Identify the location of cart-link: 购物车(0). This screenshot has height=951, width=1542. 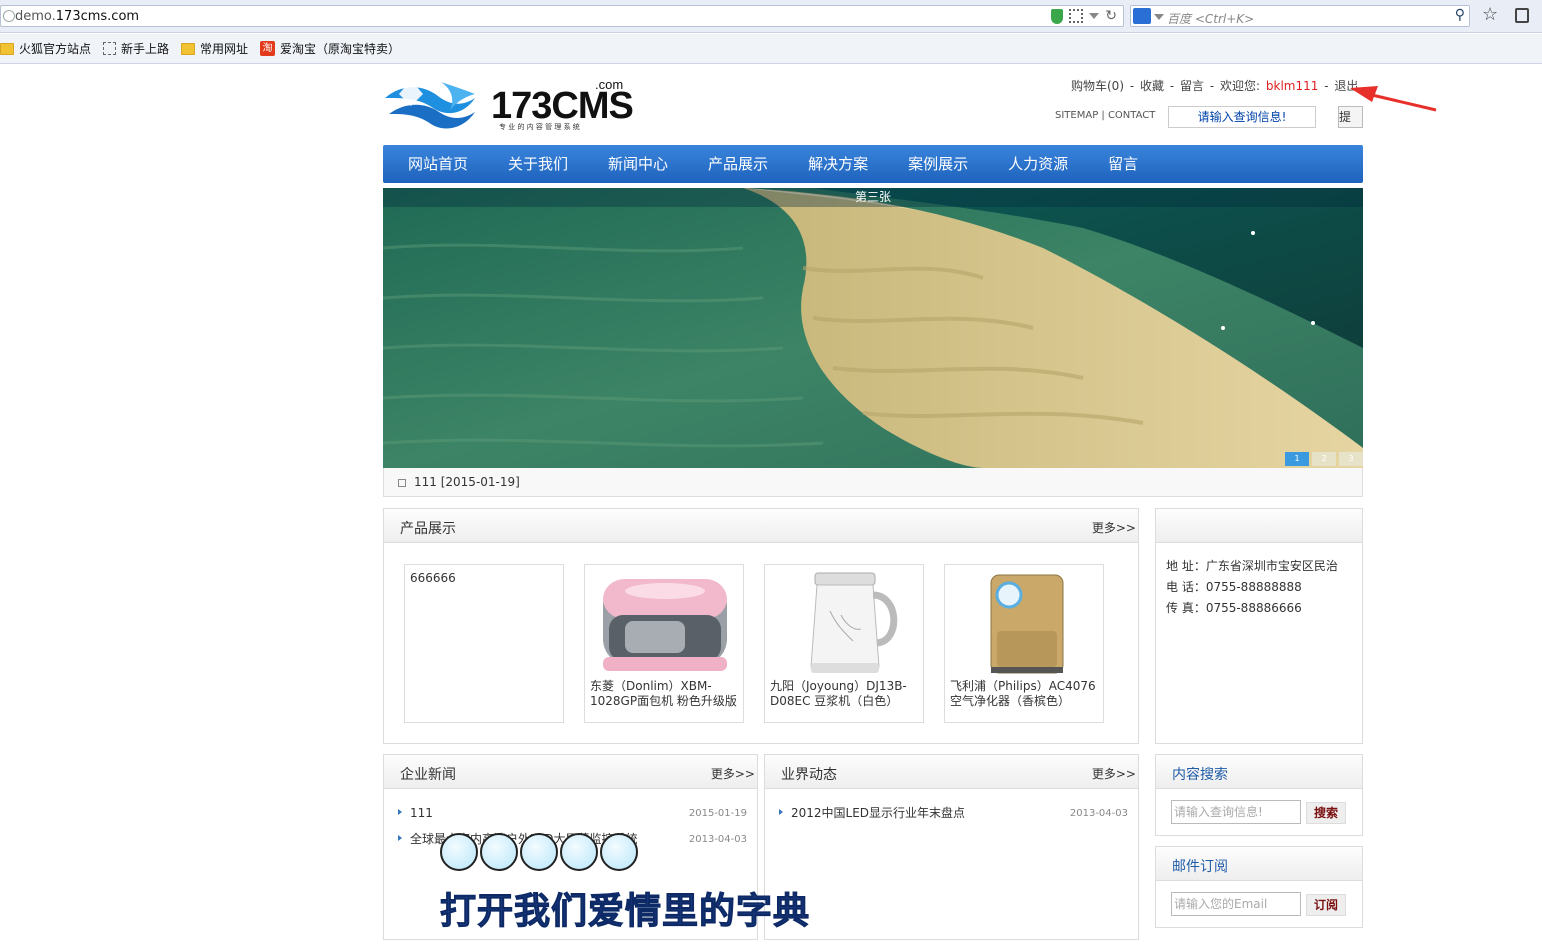
(1097, 86).